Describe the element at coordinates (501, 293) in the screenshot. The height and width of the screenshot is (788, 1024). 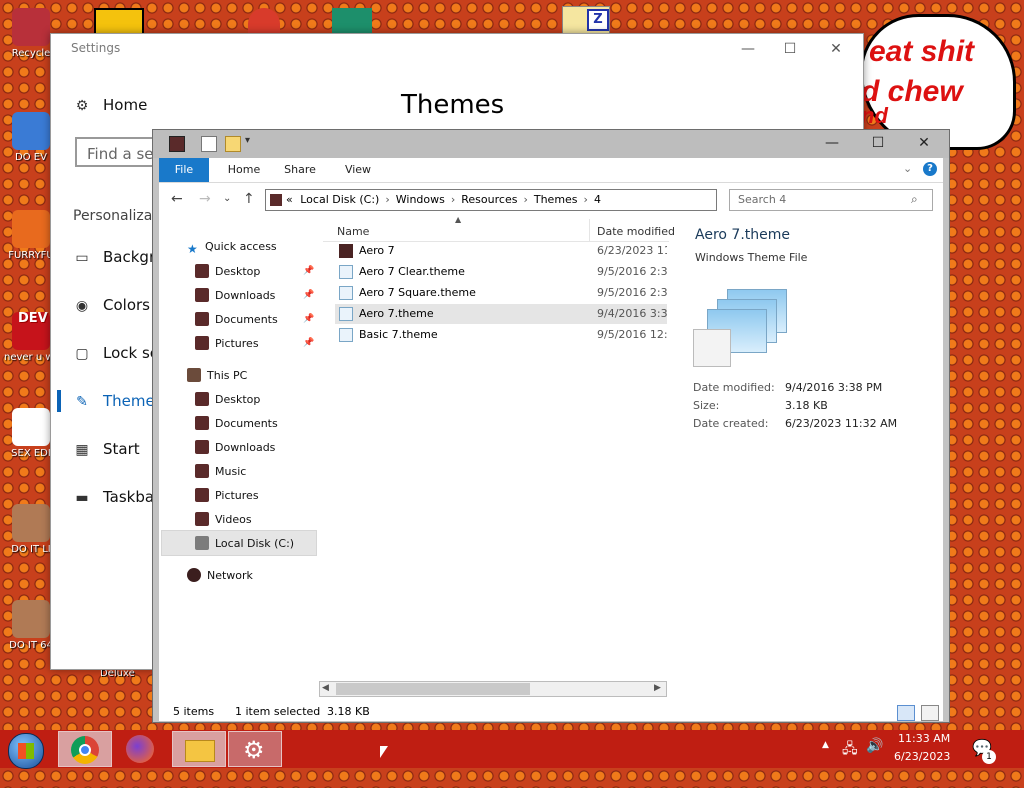
I see `file-row: Aero 7 Square.theme 9/5/2016 2:33` at that location.